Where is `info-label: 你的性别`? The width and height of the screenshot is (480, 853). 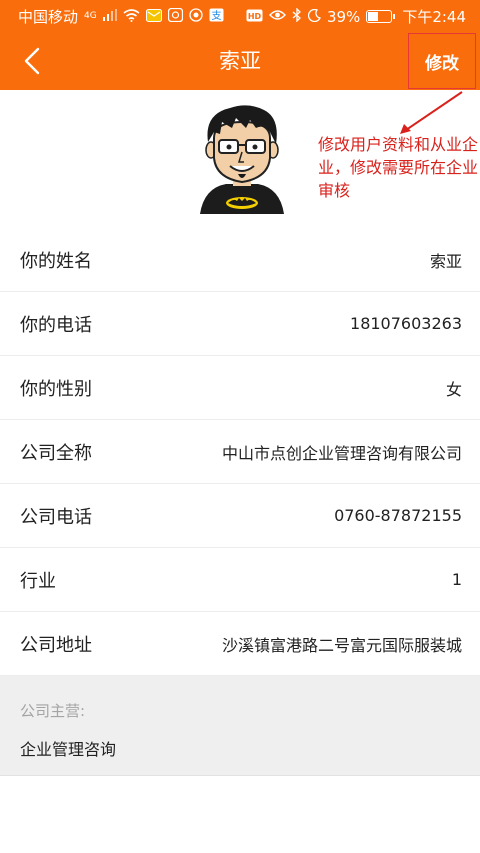
info-label: 你的性别 is located at coordinates (56, 389).